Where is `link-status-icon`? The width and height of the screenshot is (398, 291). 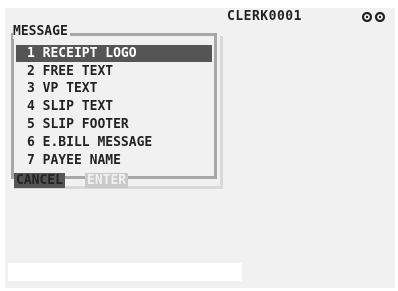
link-status-icon is located at coordinates (374, 17).